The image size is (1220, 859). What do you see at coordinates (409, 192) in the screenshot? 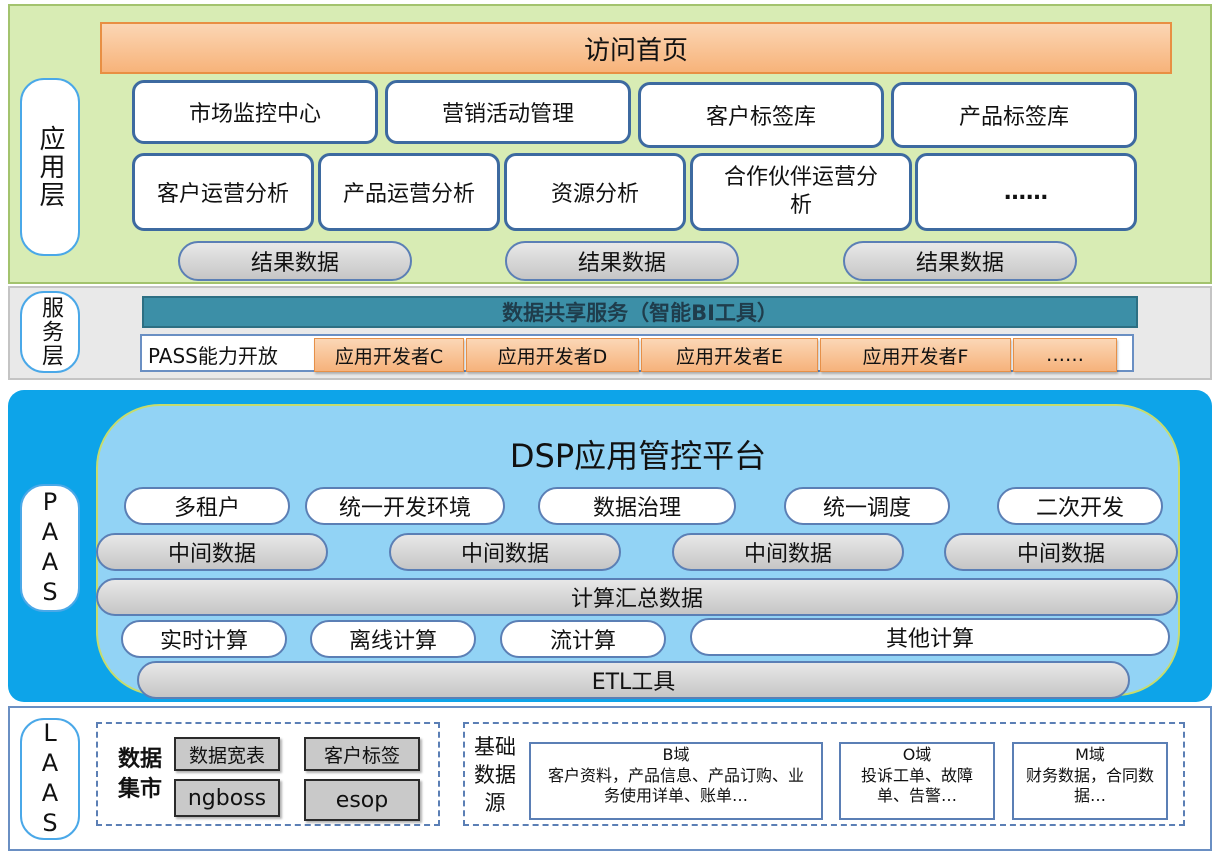
I see `app-product-ops-analysis: 产品运营分析` at bounding box center [409, 192].